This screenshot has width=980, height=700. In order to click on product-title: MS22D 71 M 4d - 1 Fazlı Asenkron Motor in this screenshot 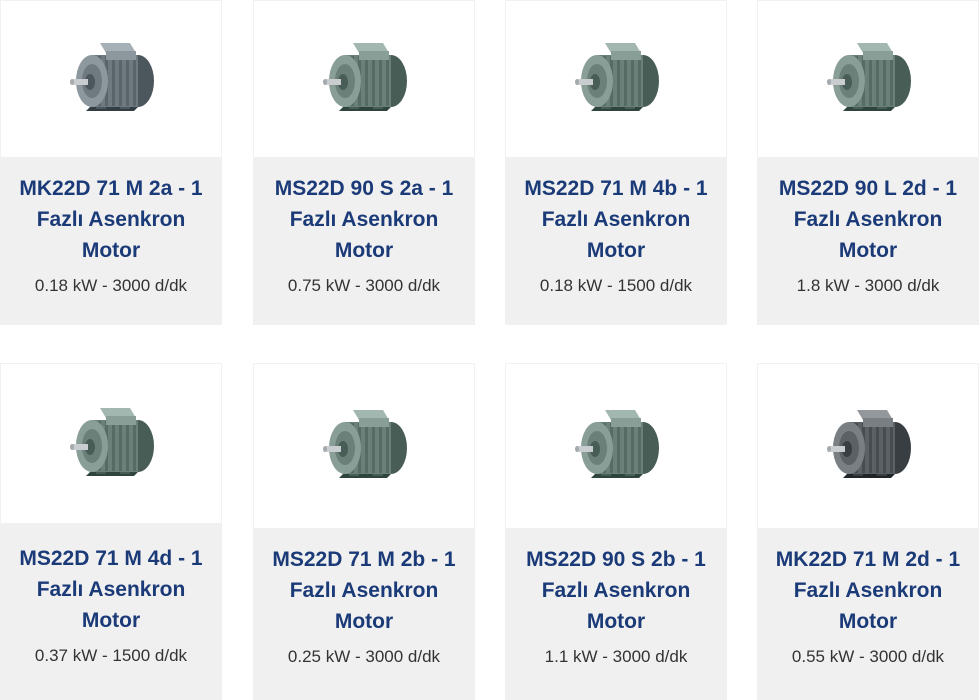, I will do `click(111, 589)`.